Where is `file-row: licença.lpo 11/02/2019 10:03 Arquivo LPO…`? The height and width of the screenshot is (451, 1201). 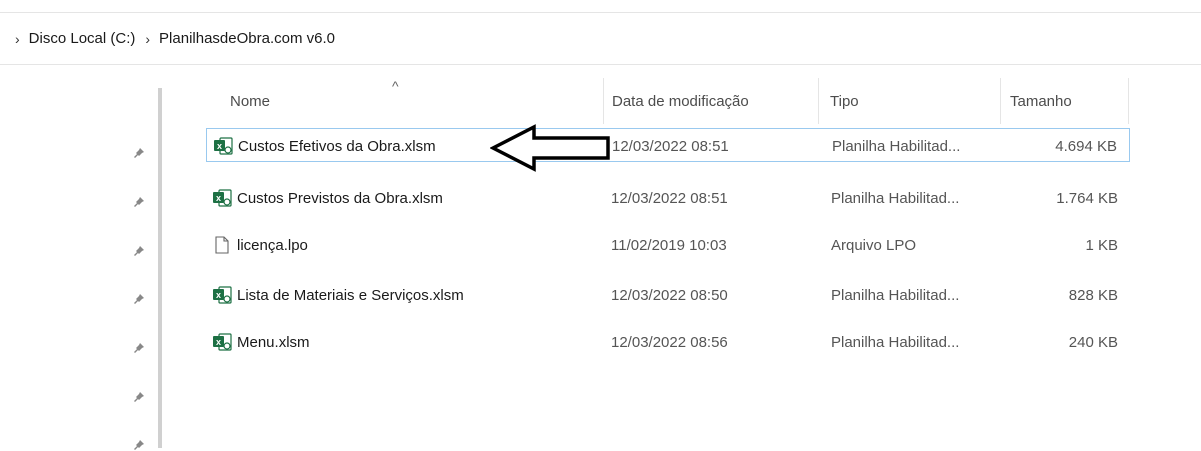
file-row: licença.lpo 11/02/2019 10:03 Arquivo LPO… is located at coordinates (668, 245).